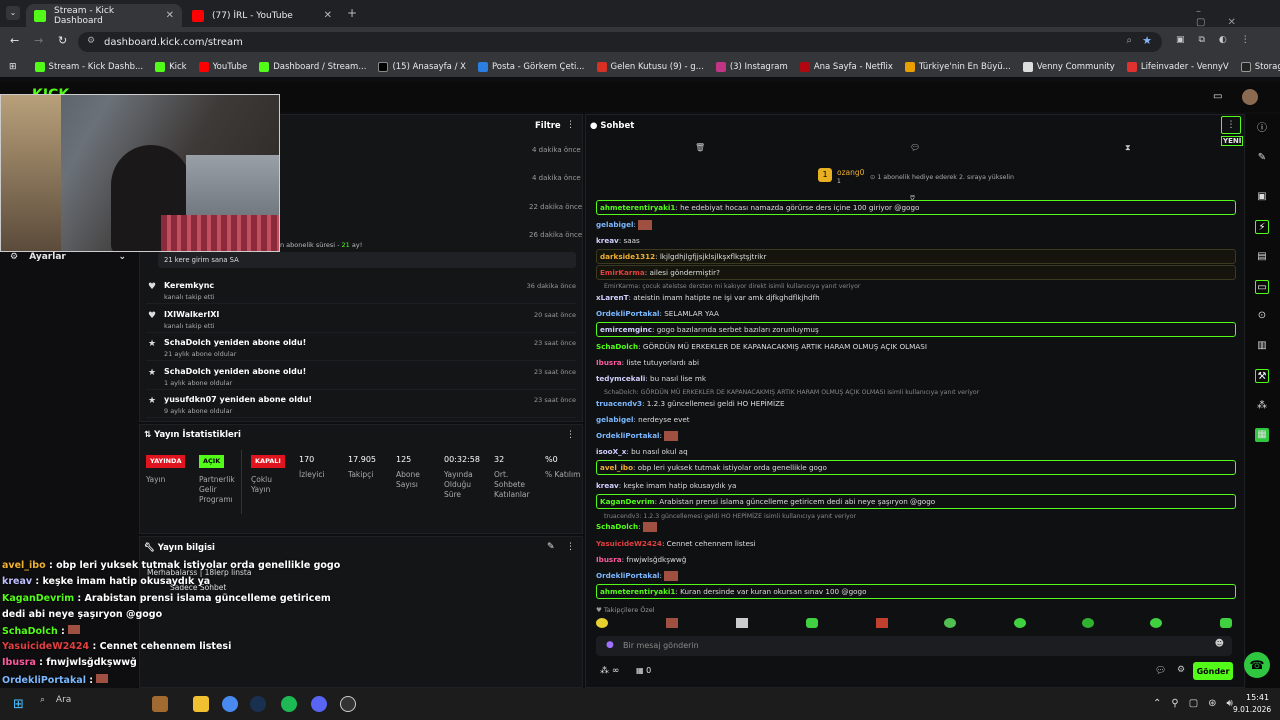 The height and width of the screenshot is (720, 1280). What do you see at coordinates (13, 13) in the screenshot?
I see `tab-search-button: ⌄` at bounding box center [13, 13].